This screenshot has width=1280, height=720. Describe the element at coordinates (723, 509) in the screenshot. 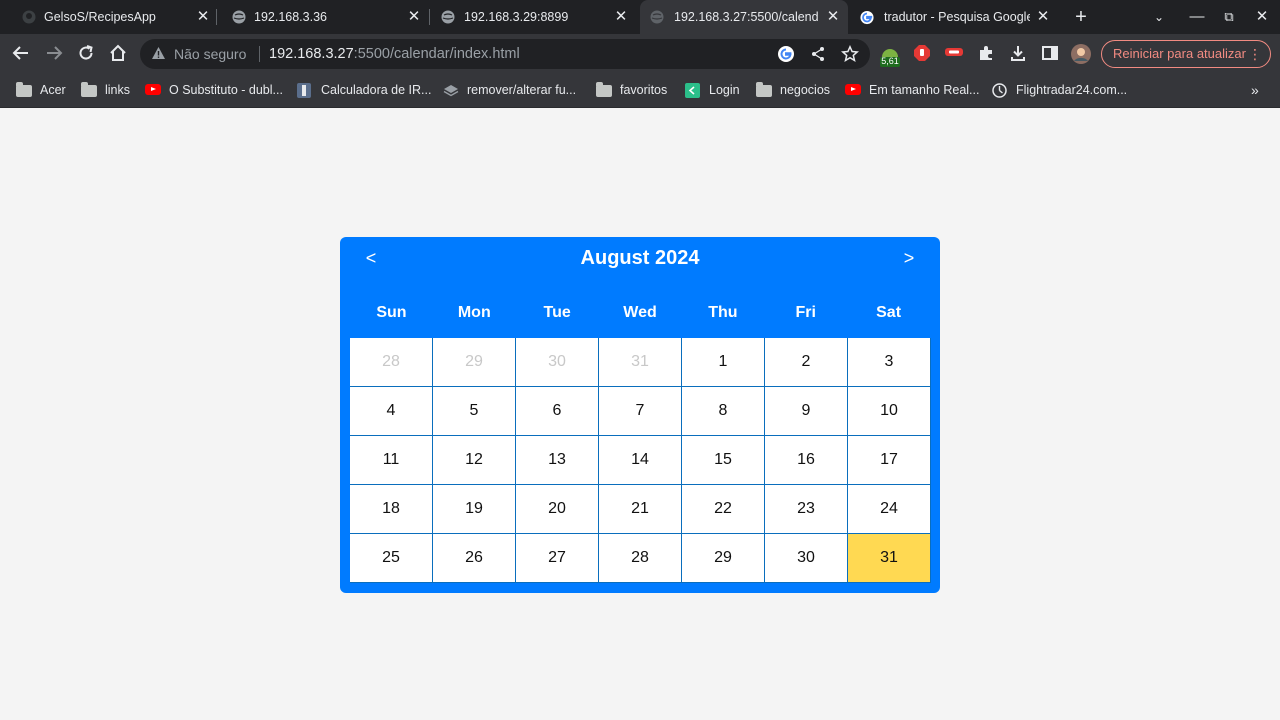

I see `day-cell: 22` at that location.